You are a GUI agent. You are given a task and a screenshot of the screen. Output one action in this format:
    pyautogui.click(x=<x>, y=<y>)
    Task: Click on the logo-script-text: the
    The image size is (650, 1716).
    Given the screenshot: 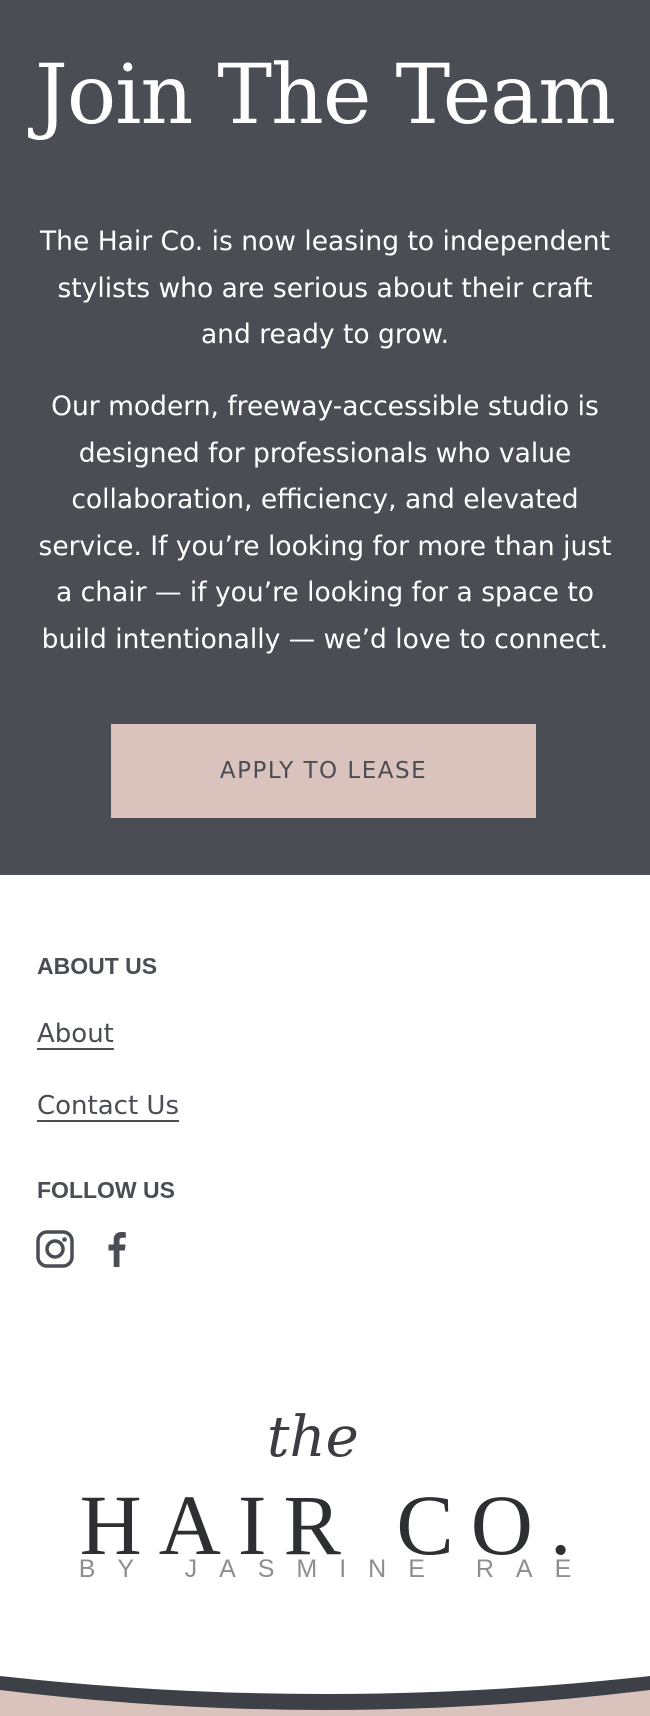 What is the action you would take?
    pyautogui.click(x=313, y=1437)
    